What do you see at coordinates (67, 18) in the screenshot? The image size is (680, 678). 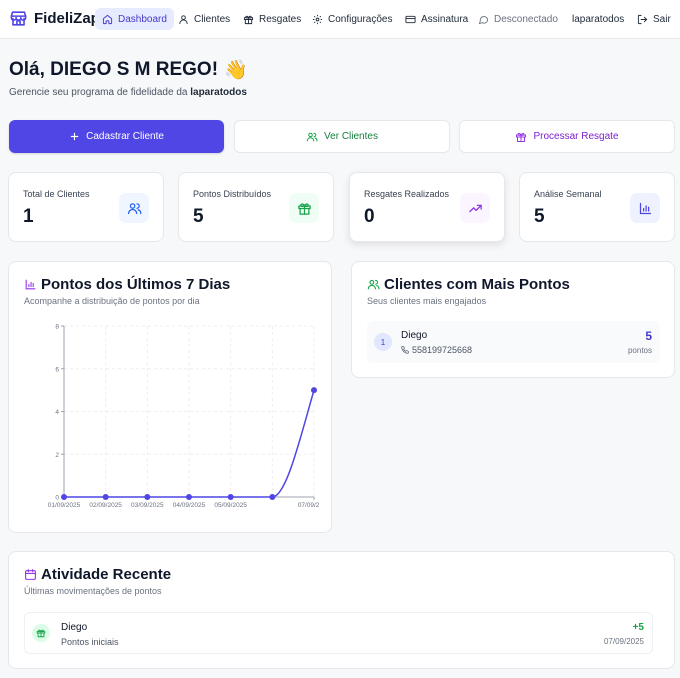 I see `brand-name: FideliZap` at bounding box center [67, 18].